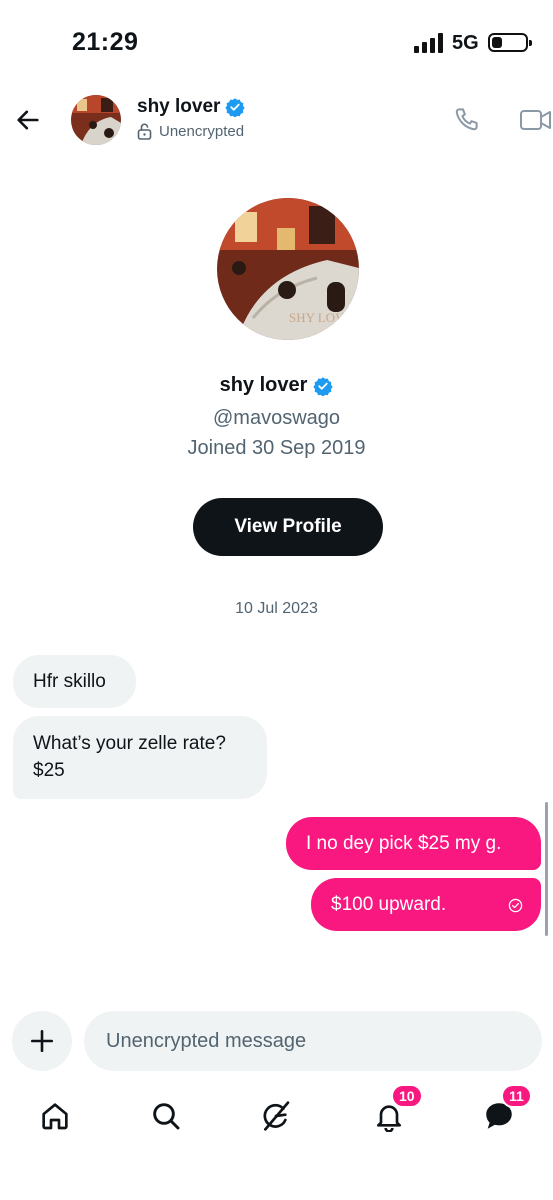 Image resolution: width=553 pixels, height=1200 pixels. I want to click on nav-search, so click(166, 1116).